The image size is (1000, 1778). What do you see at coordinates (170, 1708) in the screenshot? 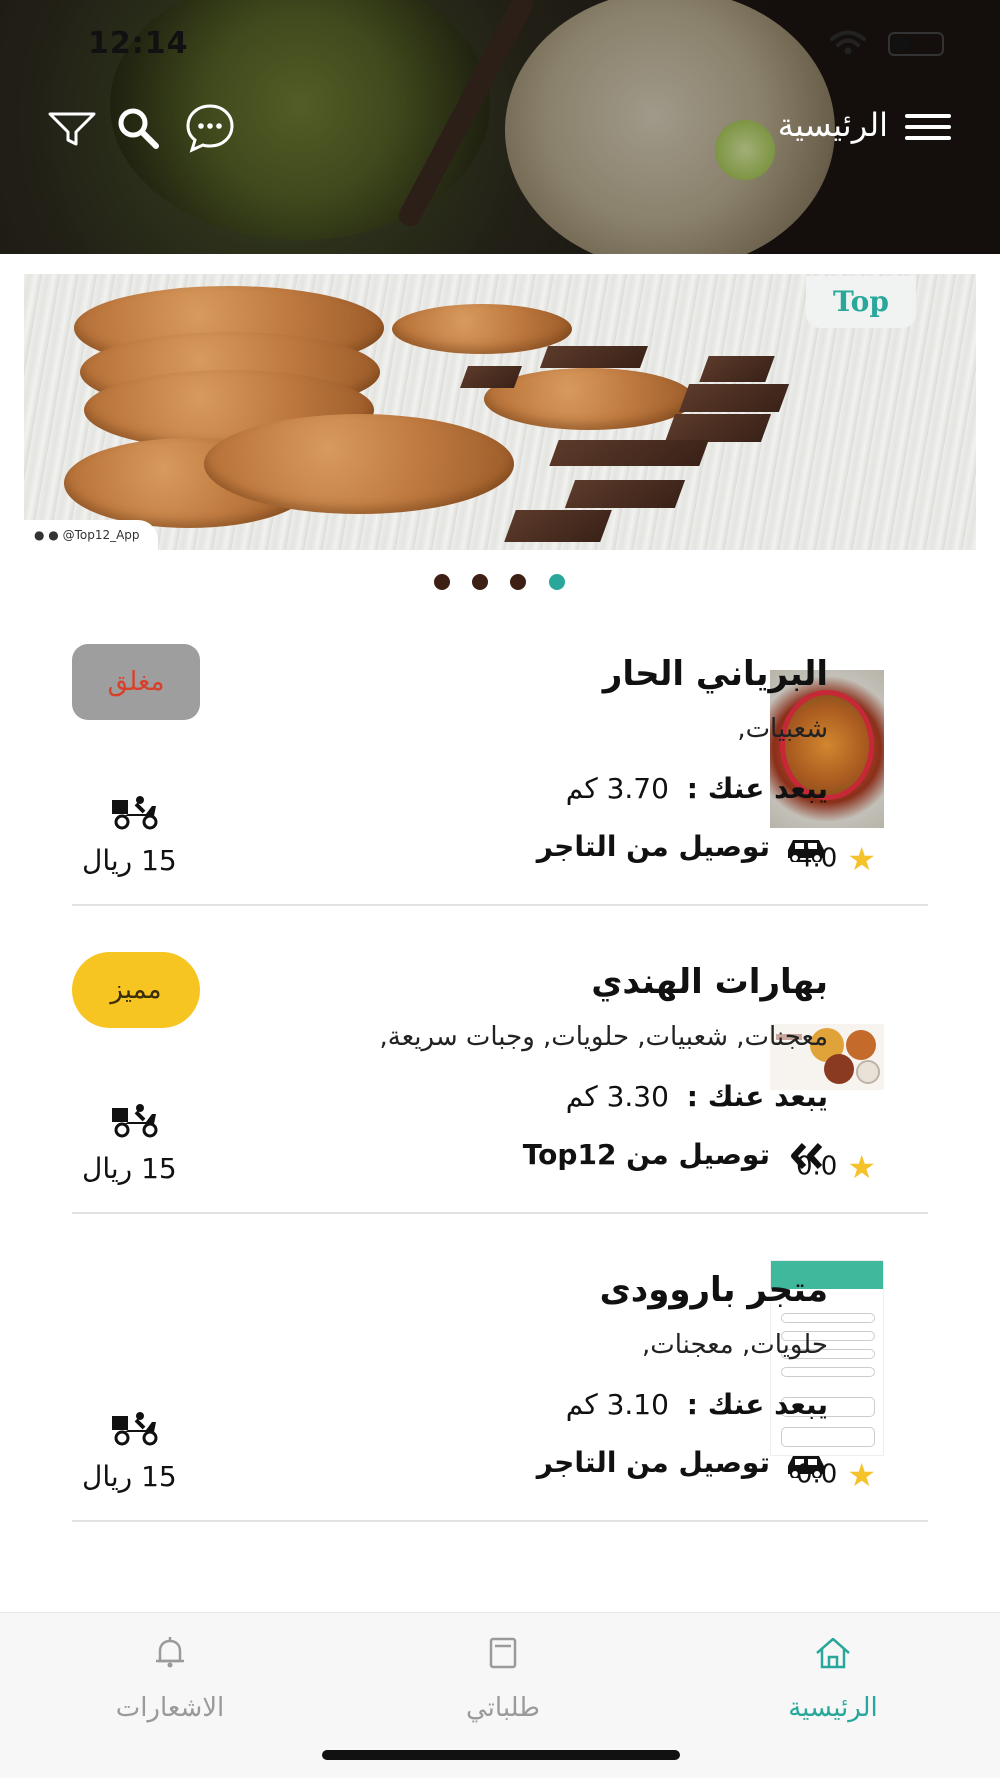
I see `tab-notifications-label: الاشعارات` at bounding box center [170, 1708].